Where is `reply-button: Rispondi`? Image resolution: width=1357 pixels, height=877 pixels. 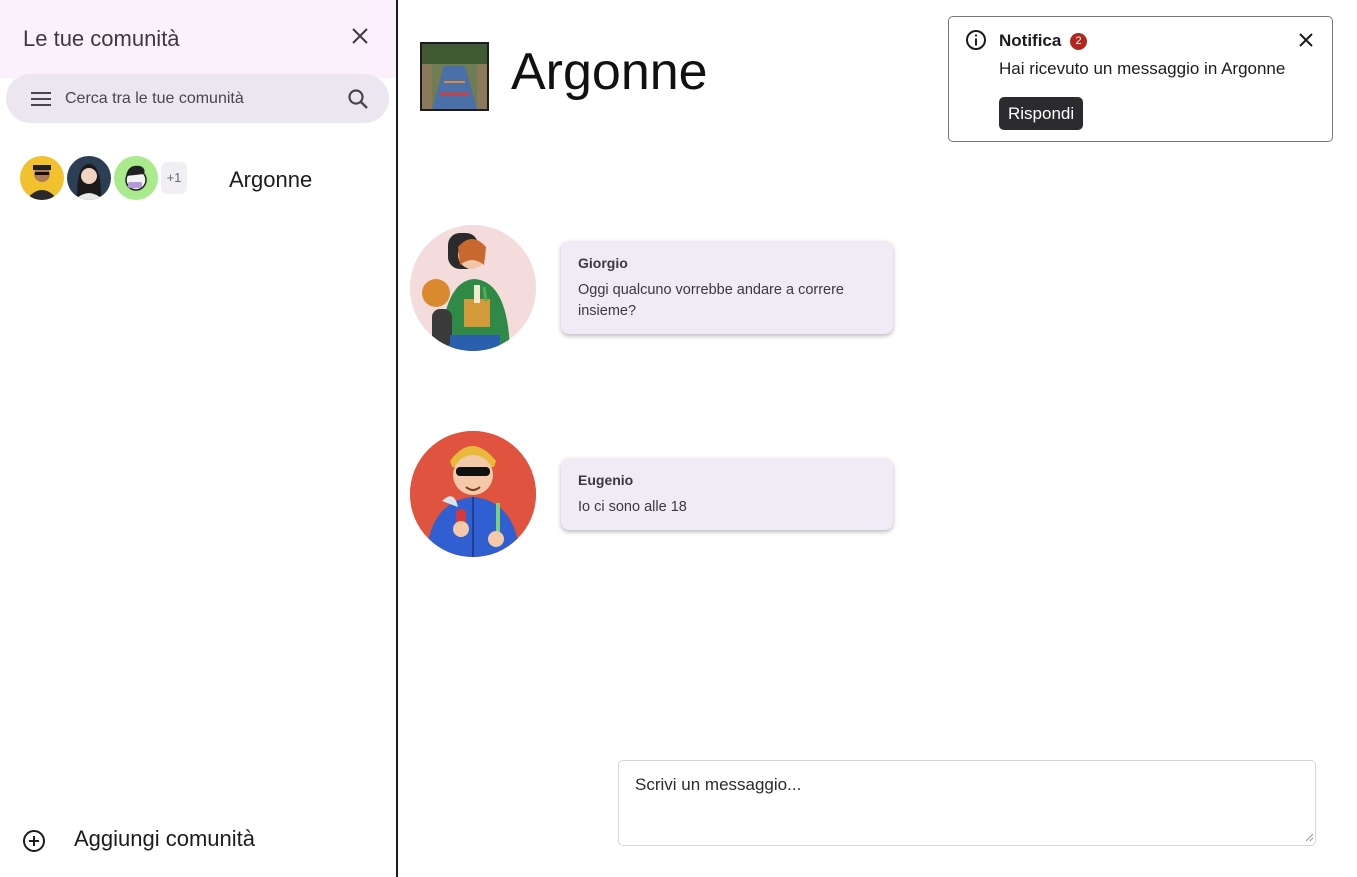
reply-button: Rispondi is located at coordinates (1041, 113).